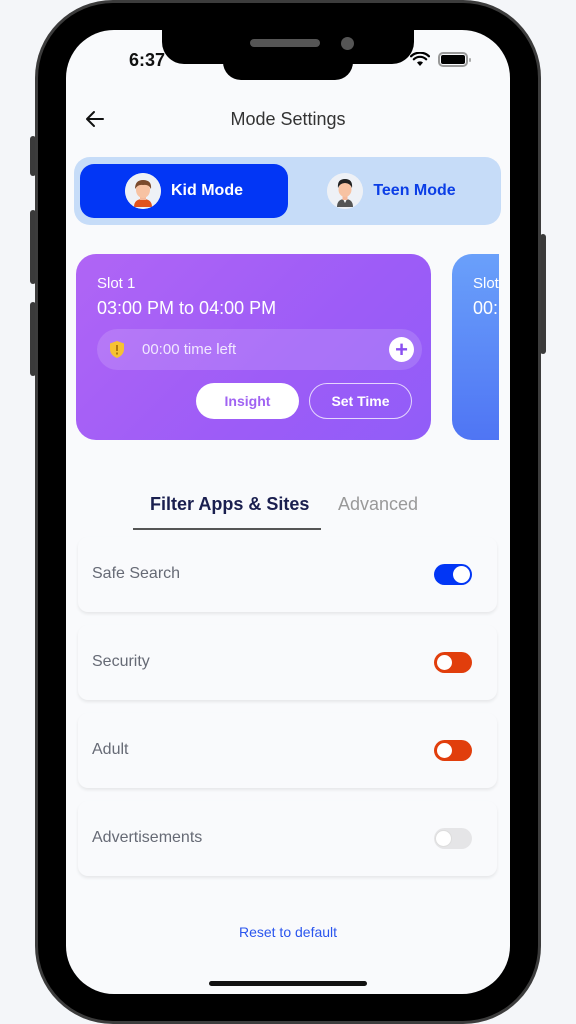 The image size is (576, 1024). What do you see at coordinates (229, 504) in the screenshot?
I see `tab-filter-apps-sites: Filter Apps & Sites` at bounding box center [229, 504].